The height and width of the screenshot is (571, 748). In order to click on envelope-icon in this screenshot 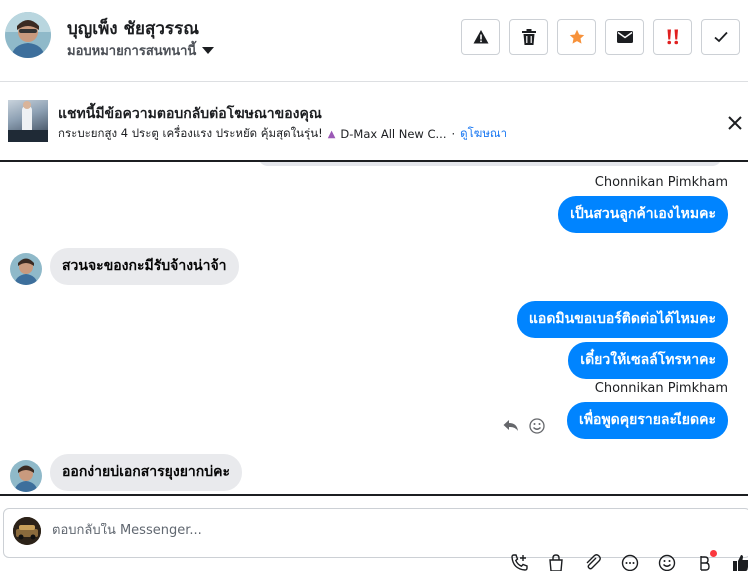, I will do `click(624, 37)`.